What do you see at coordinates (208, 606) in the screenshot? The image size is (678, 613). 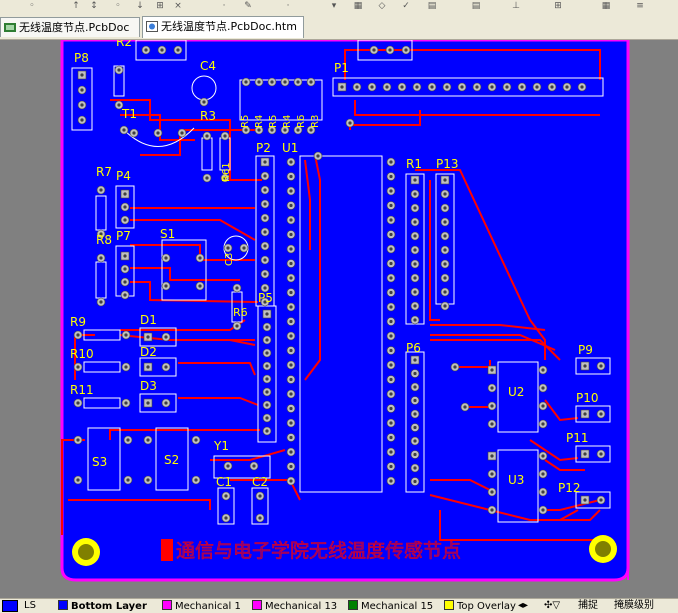 I see `layer-label: Mechanical 1` at bounding box center [208, 606].